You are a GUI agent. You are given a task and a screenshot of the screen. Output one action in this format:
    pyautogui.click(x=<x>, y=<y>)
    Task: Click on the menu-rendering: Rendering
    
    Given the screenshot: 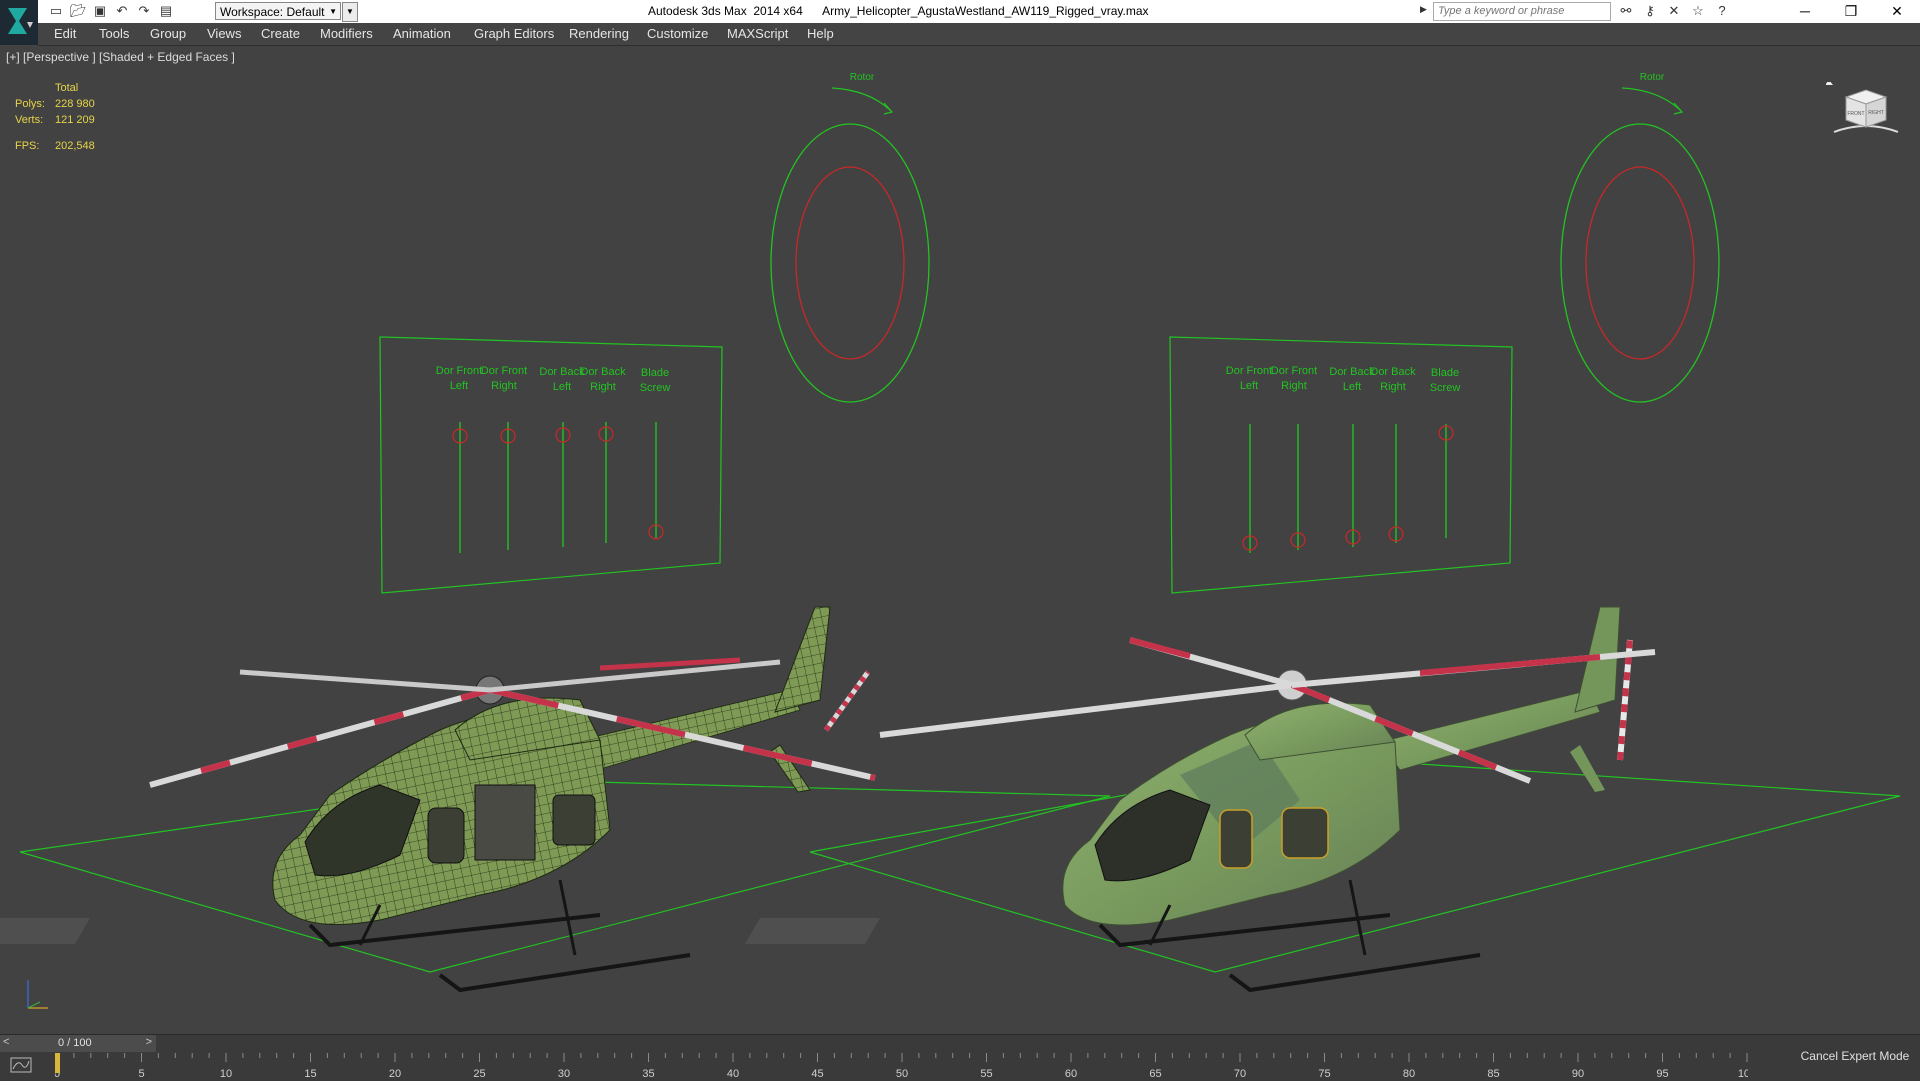 What is the action you would take?
    pyautogui.click(x=599, y=33)
    